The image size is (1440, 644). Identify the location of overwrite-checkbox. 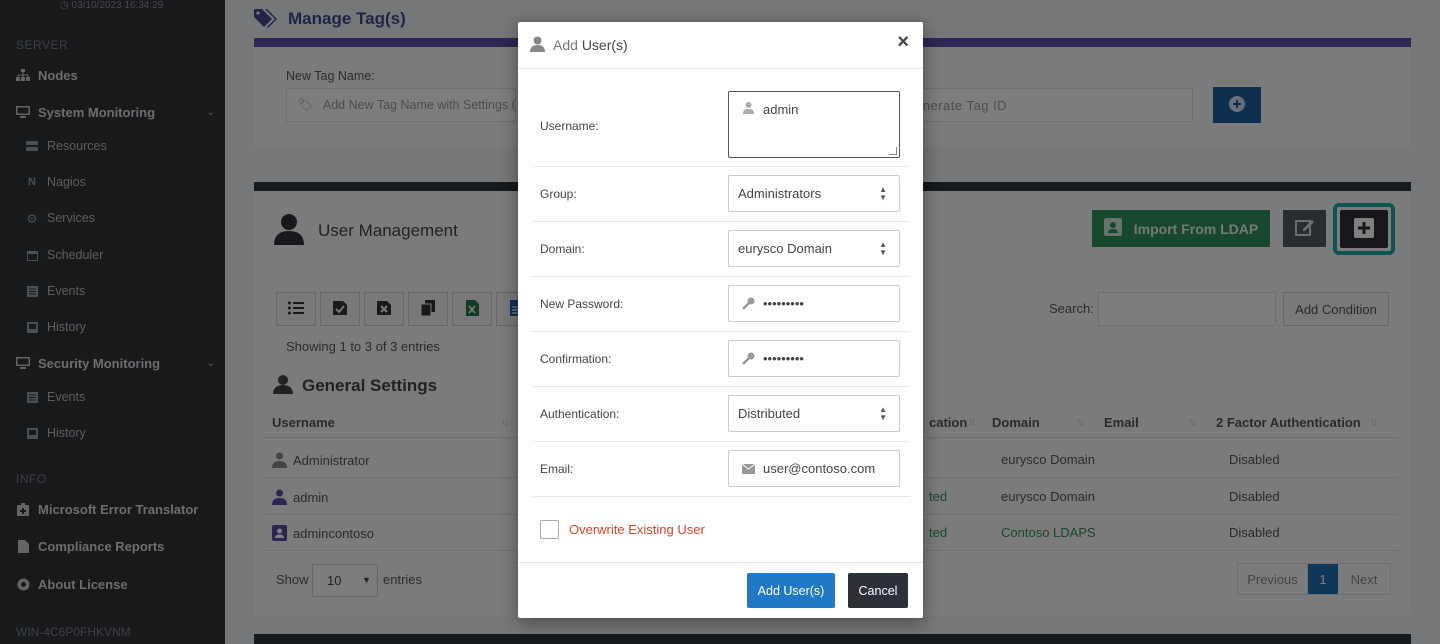
(549, 529).